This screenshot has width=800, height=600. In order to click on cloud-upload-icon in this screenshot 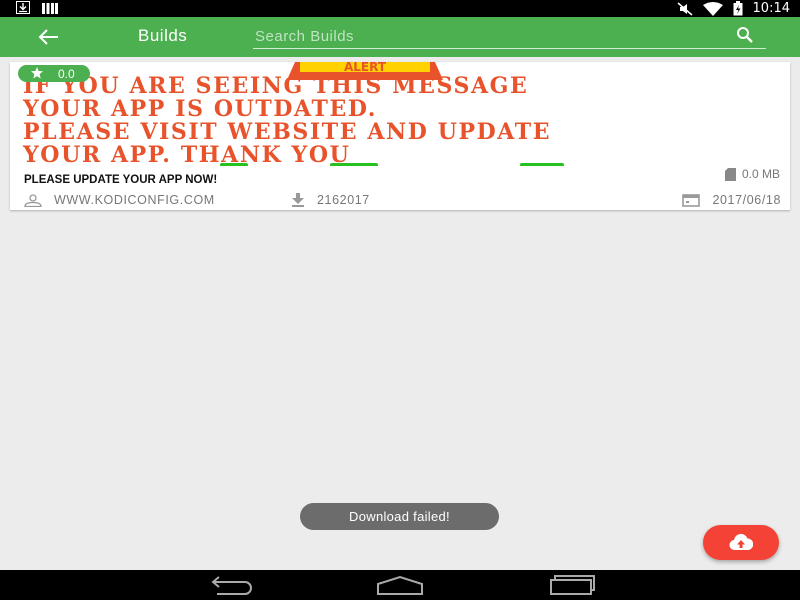, I will do `click(741, 542)`.